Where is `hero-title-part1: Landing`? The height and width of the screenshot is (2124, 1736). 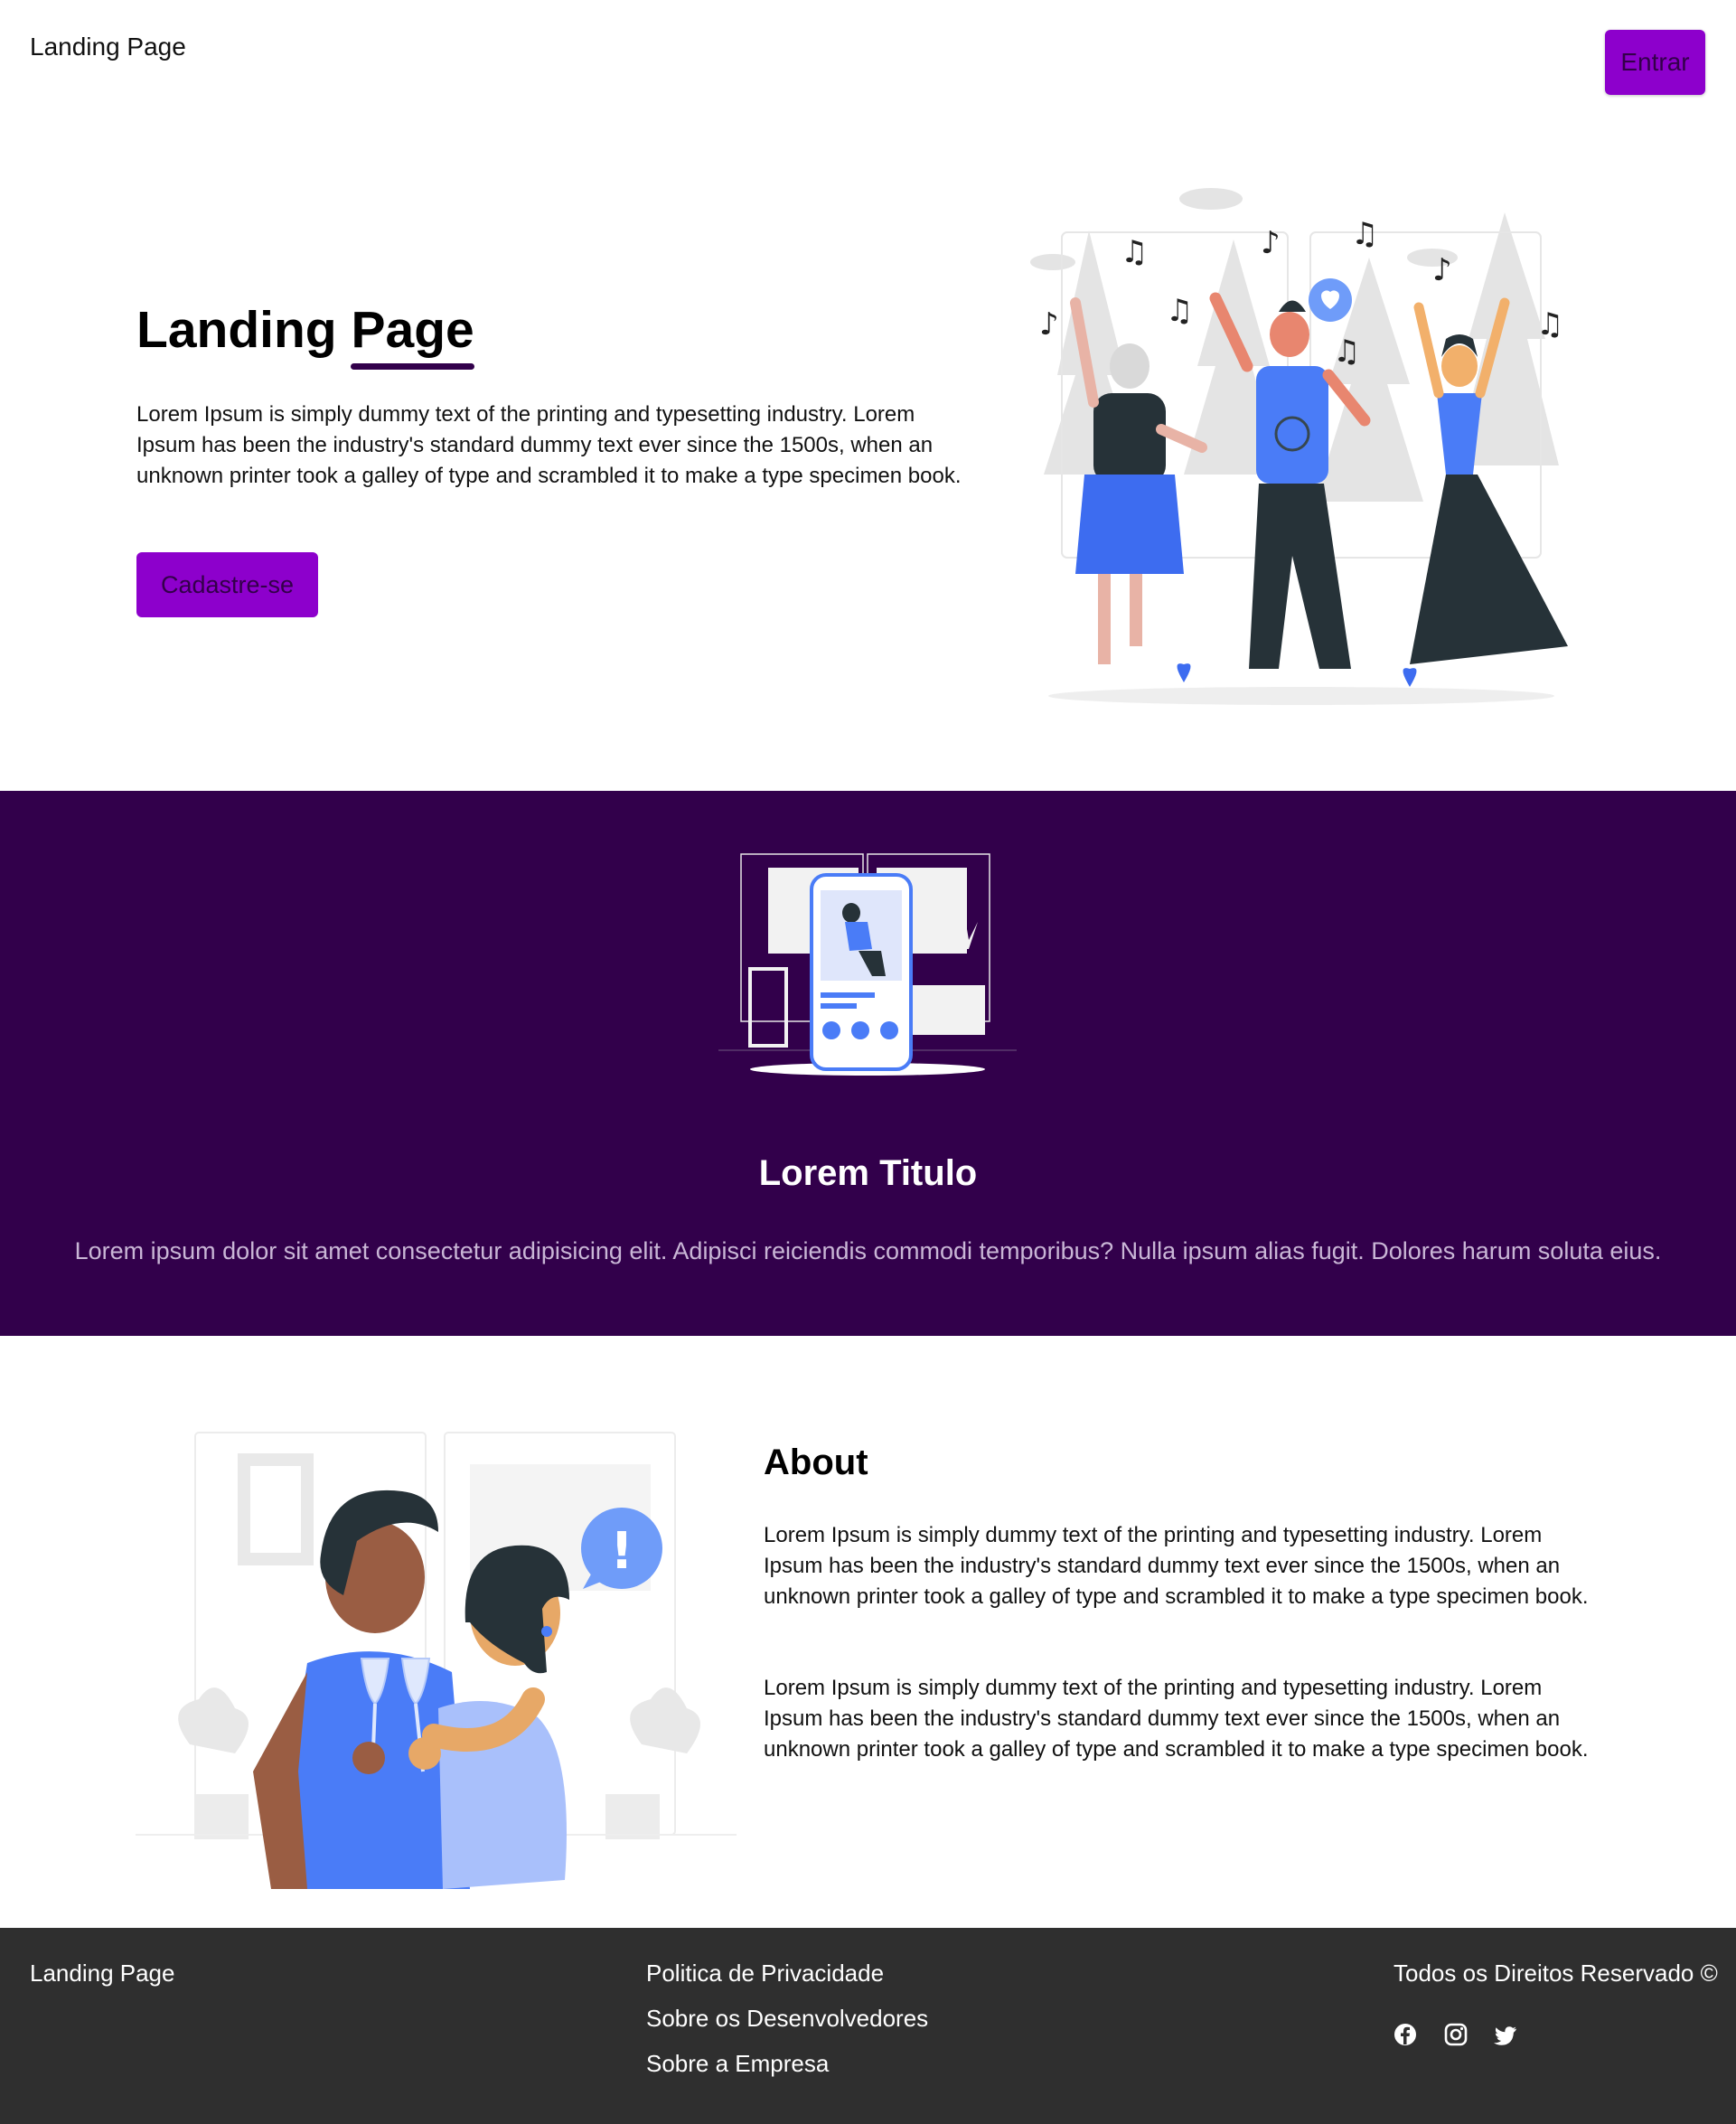 hero-title-part1: Landing is located at coordinates (236, 330).